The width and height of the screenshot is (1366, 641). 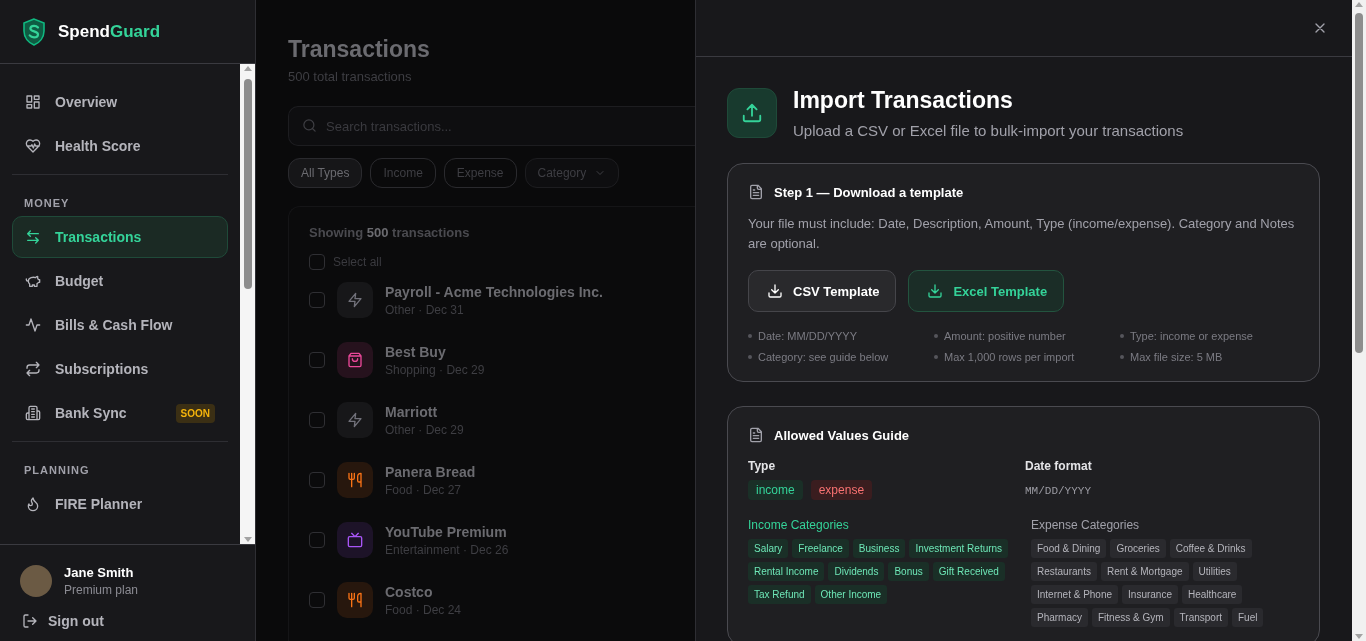 What do you see at coordinates (494, 291) in the screenshot?
I see `transaction-name: Payroll - Acme Technologies Inc.` at bounding box center [494, 291].